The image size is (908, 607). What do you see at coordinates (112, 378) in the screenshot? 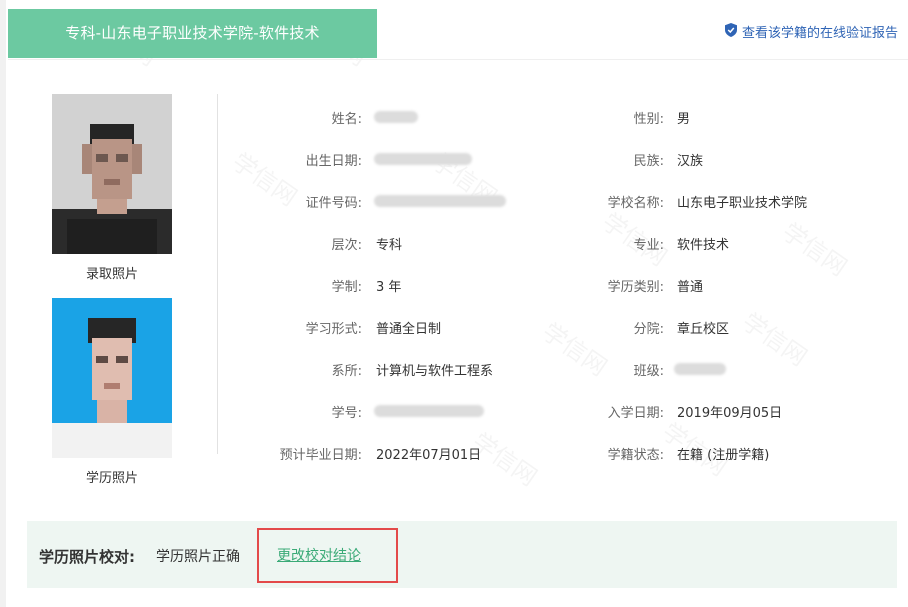
I see `degree-photo` at bounding box center [112, 378].